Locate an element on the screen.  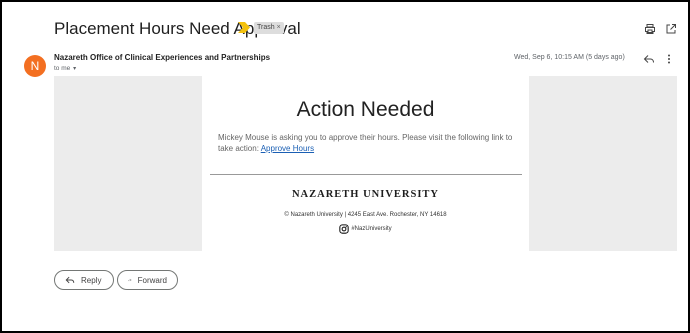
remove-label-icon: × is located at coordinates (279, 27).